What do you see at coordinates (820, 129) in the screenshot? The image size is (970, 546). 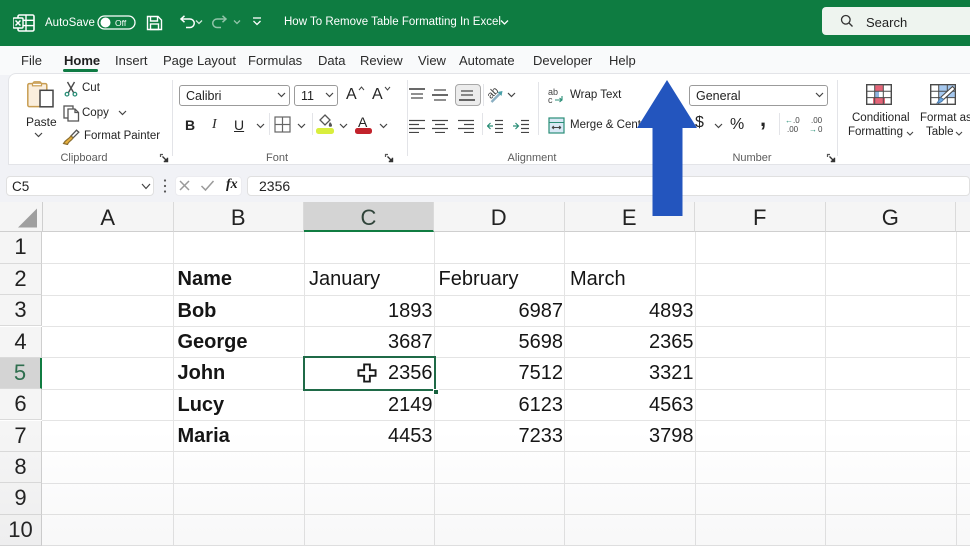 I see `svg-text: 0` at bounding box center [820, 129].